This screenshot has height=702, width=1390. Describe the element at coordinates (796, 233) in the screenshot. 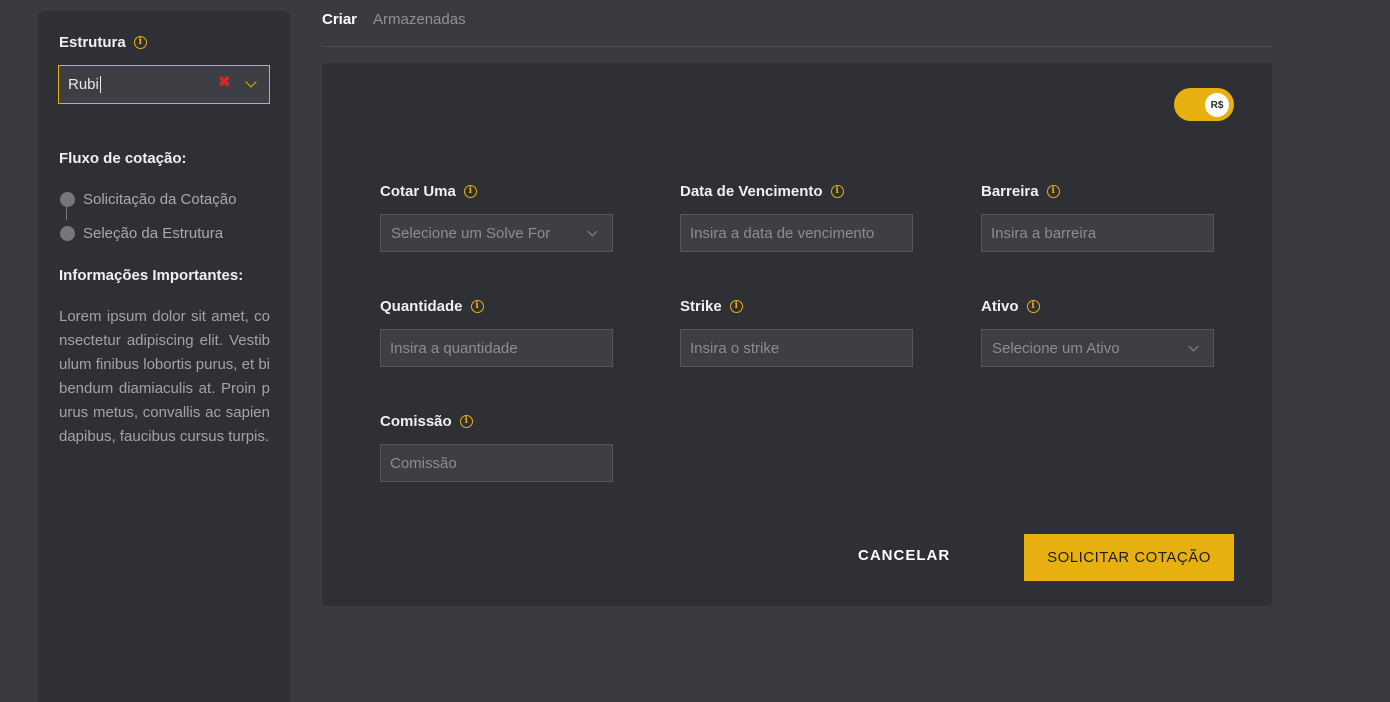

I see `data-vencimento-input` at that location.